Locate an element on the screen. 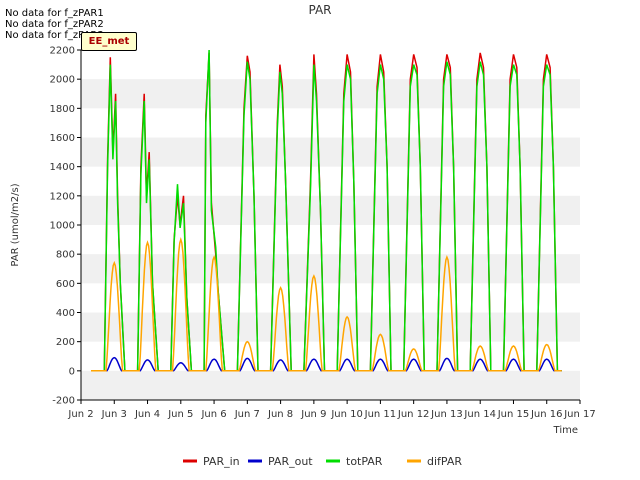  y-tick-label: -200 is located at coordinates (63, 401).